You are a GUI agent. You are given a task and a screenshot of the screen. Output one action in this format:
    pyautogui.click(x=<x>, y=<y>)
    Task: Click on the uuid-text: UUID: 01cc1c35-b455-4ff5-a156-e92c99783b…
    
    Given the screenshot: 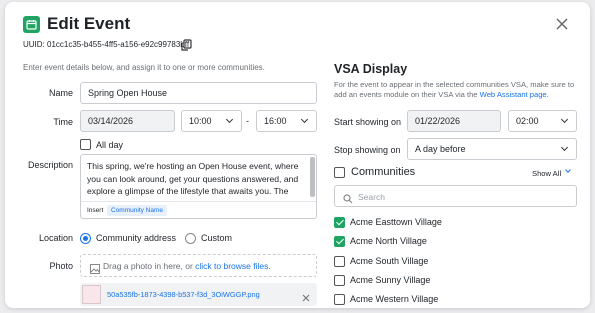 What is the action you would take?
    pyautogui.click(x=106, y=44)
    